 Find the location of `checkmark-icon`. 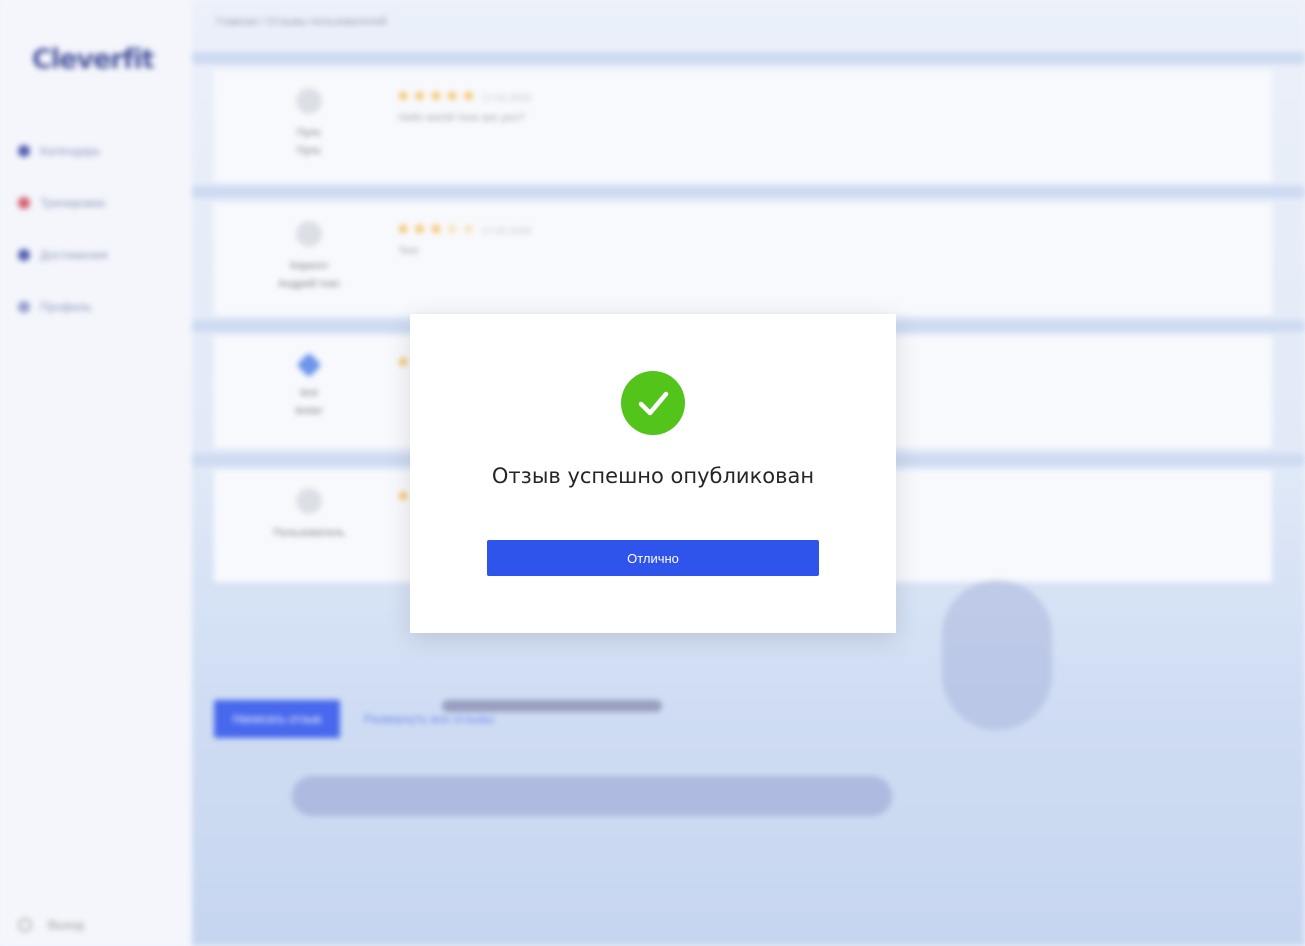

checkmark-icon is located at coordinates (653, 403).